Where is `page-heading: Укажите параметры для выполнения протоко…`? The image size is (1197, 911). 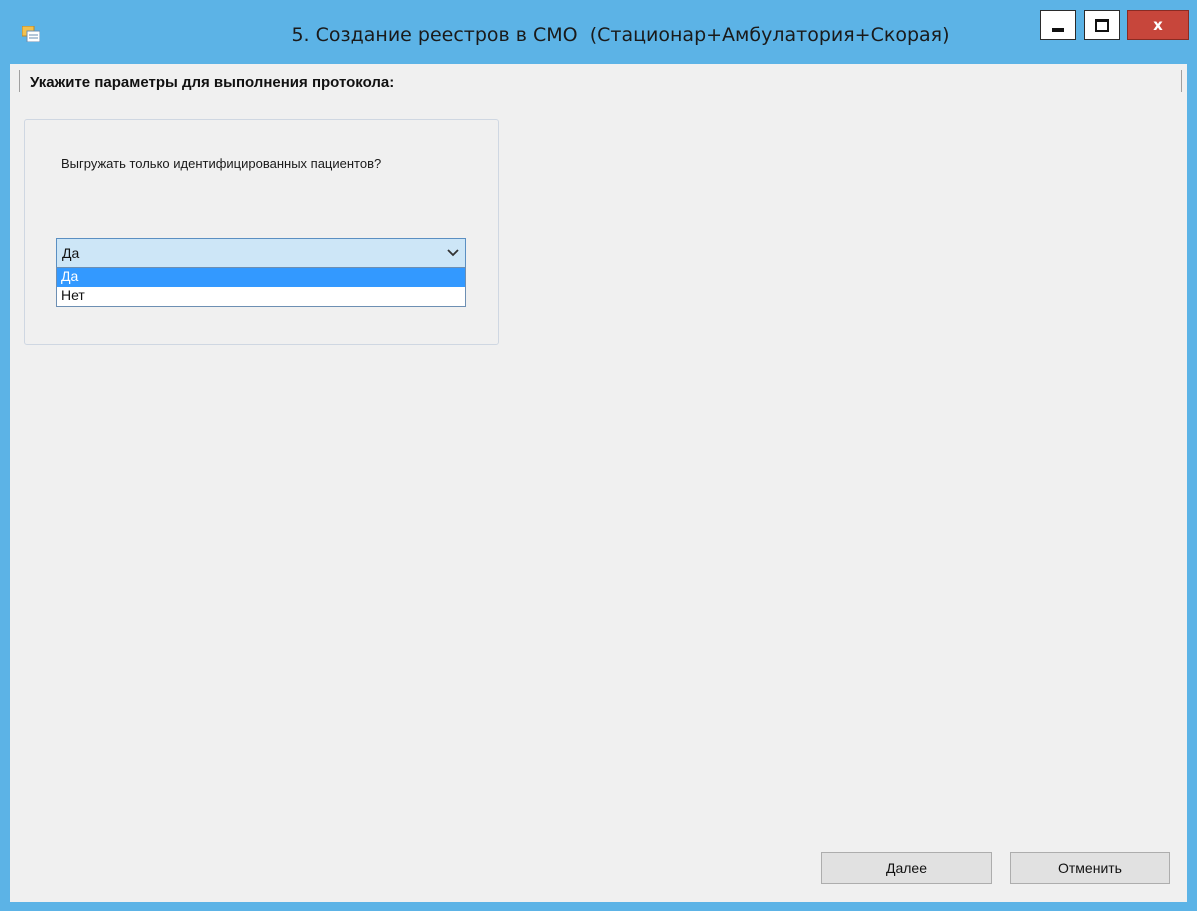 page-heading: Укажите параметры для выполнения протоко… is located at coordinates (212, 82).